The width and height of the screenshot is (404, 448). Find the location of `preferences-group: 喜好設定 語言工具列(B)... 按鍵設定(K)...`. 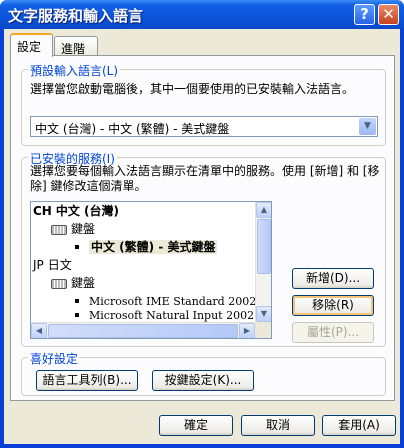

preferences-group: 喜好設定 語言工具列(B)... 按鍵設定(K)... is located at coordinates (203, 373).